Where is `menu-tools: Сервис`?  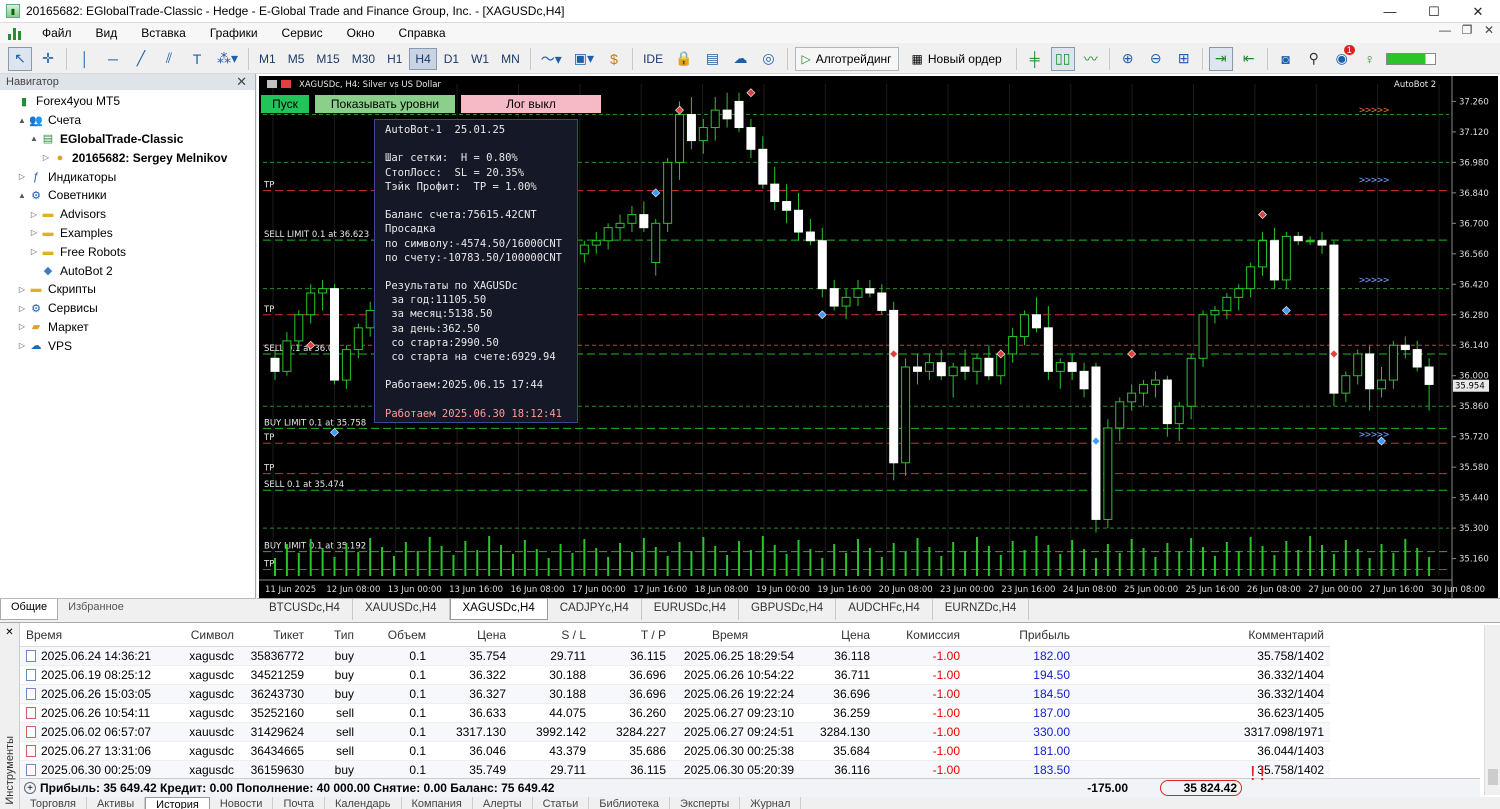
menu-tools: Сервис is located at coordinates (302, 33).